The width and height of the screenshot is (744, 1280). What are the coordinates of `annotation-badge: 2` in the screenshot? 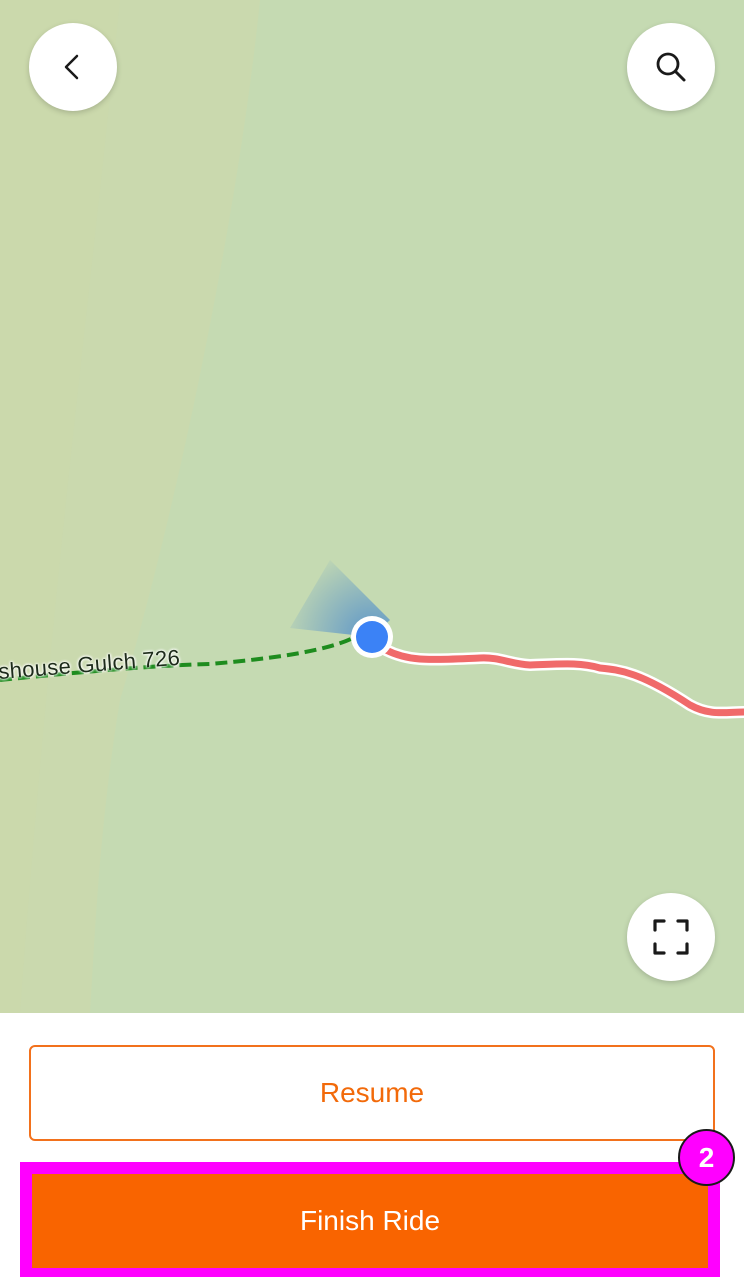 It's located at (706, 1157).